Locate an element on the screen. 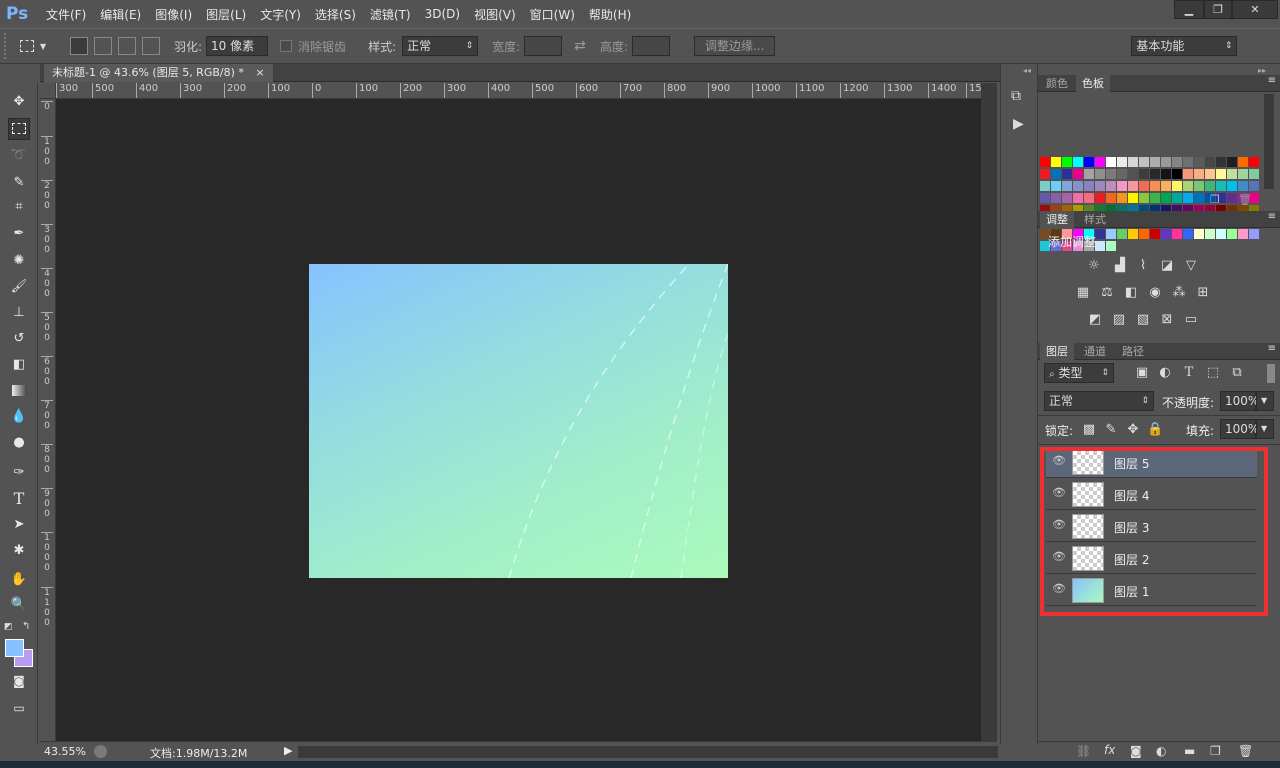  delete-swatch-icon: 🗑 is located at coordinates (1245, 199).